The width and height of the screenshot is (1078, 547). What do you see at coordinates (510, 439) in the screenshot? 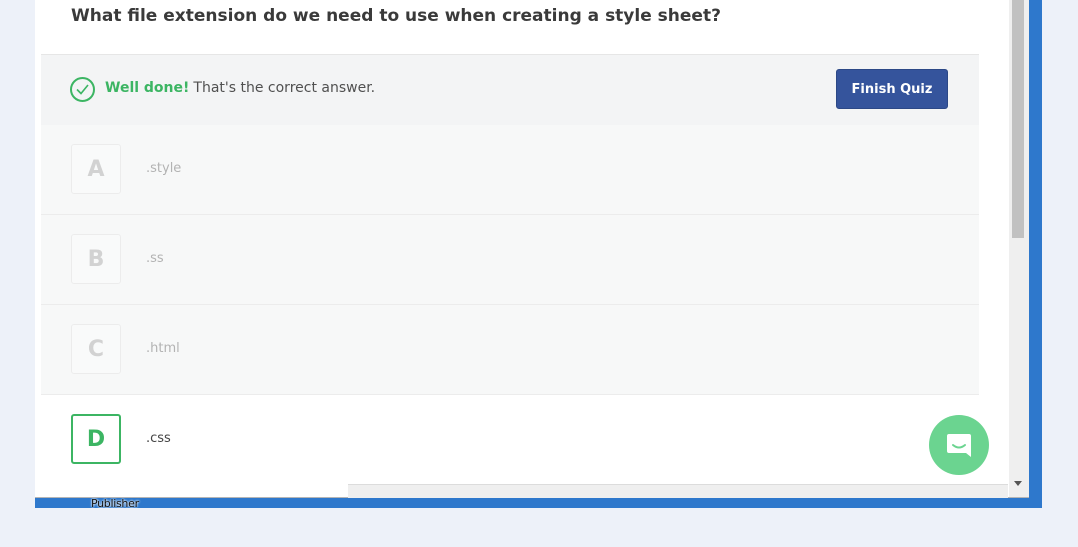
I see `option-d: D .css` at bounding box center [510, 439].